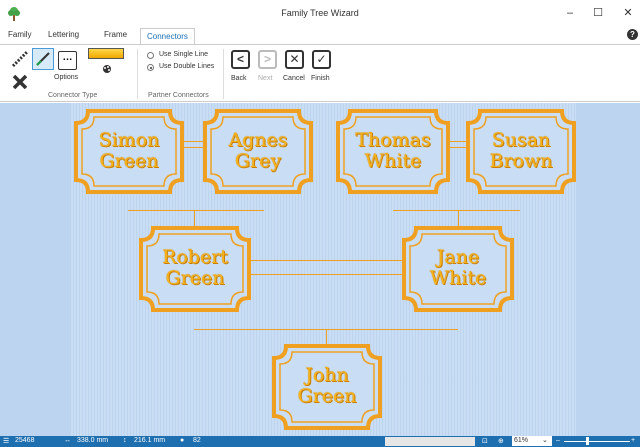 The width and height of the screenshot is (640, 447). Describe the element at coordinates (294, 78) in the screenshot. I see `cancel-button: Cancel` at that location.